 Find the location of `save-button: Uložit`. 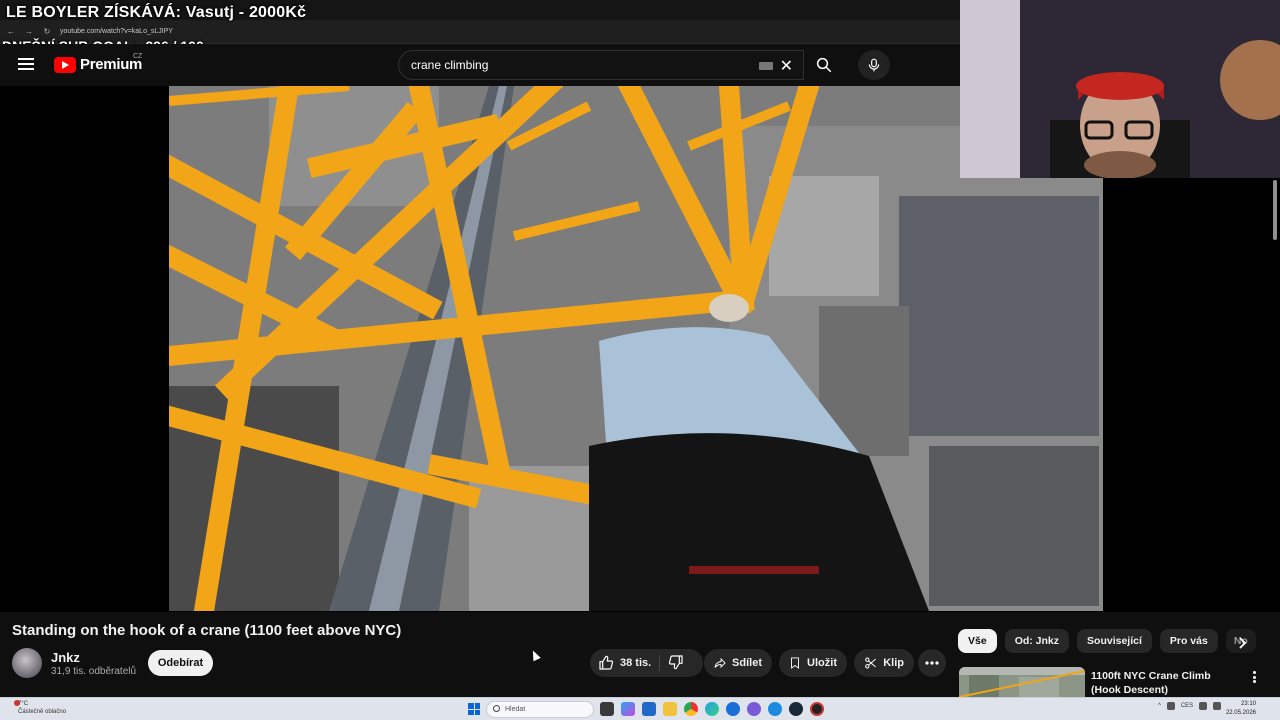

save-button: Uložit is located at coordinates (813, 663).